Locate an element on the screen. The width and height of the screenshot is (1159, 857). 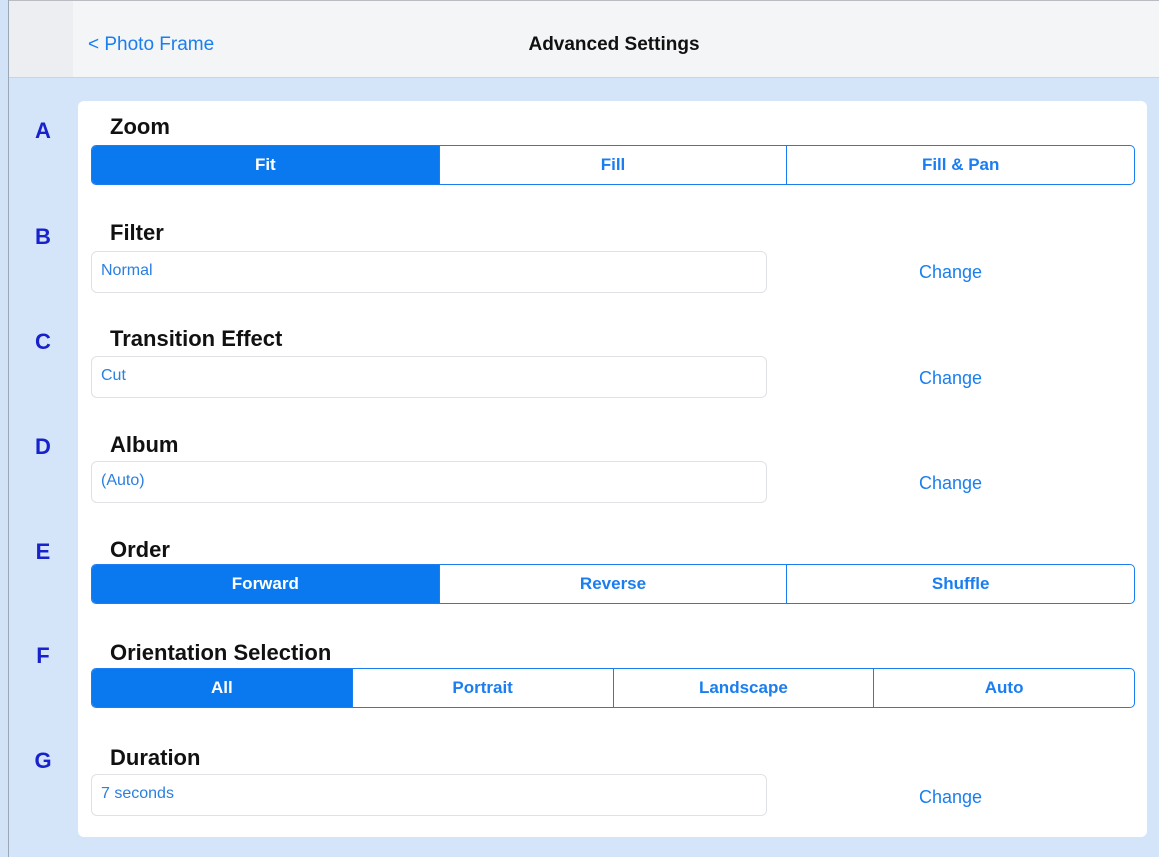
section-letter-c: C is located at coordinates (43, 341).